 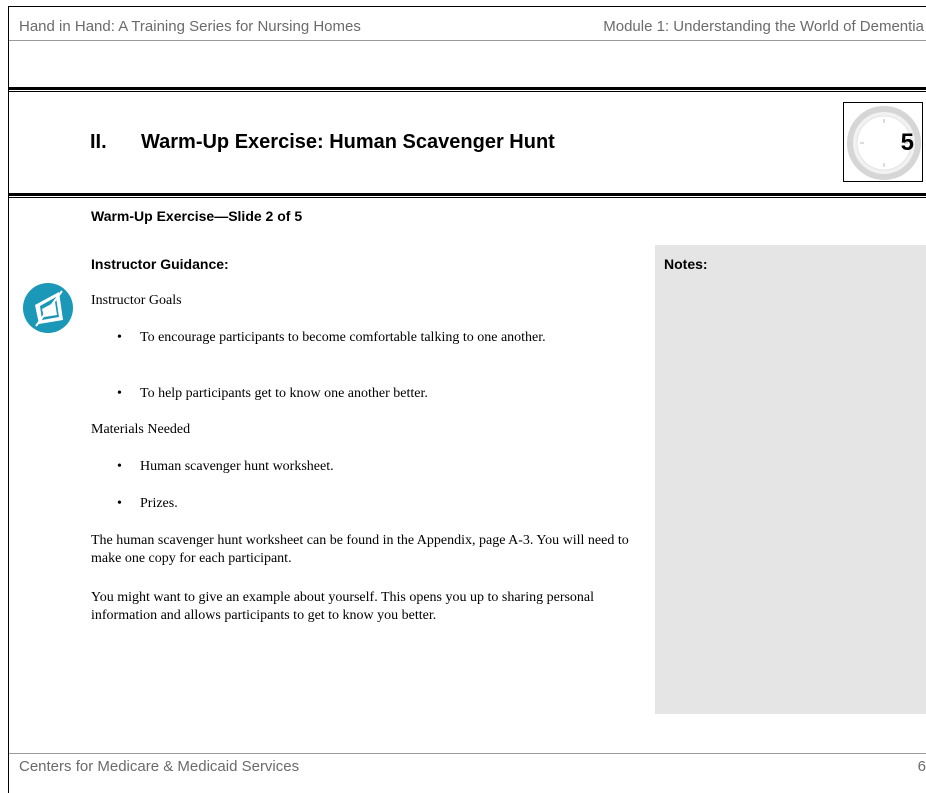 What do you see at coordinates (921, 766) in the screenshot?
I see `page-number: 6` at bounding box center [921, 766].